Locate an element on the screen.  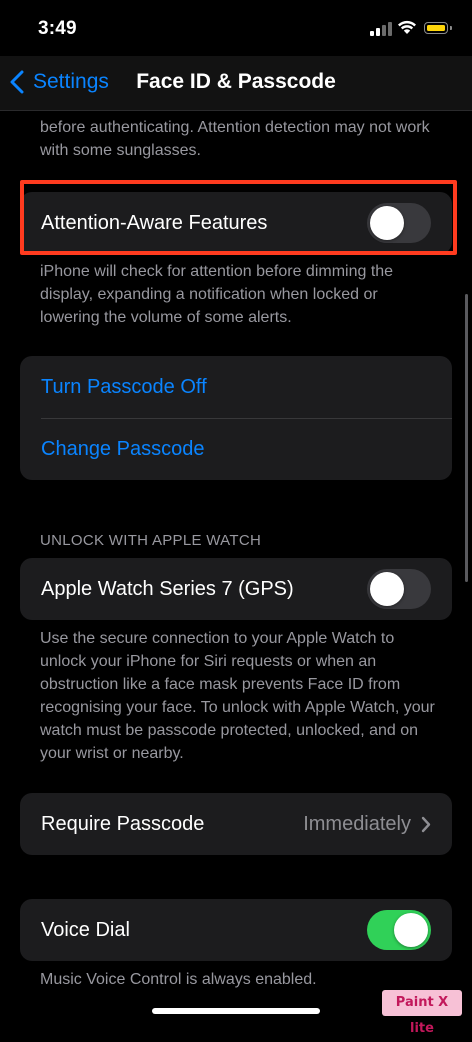
page-title: Face ID & Passcode is located at coordinates (236, 82).